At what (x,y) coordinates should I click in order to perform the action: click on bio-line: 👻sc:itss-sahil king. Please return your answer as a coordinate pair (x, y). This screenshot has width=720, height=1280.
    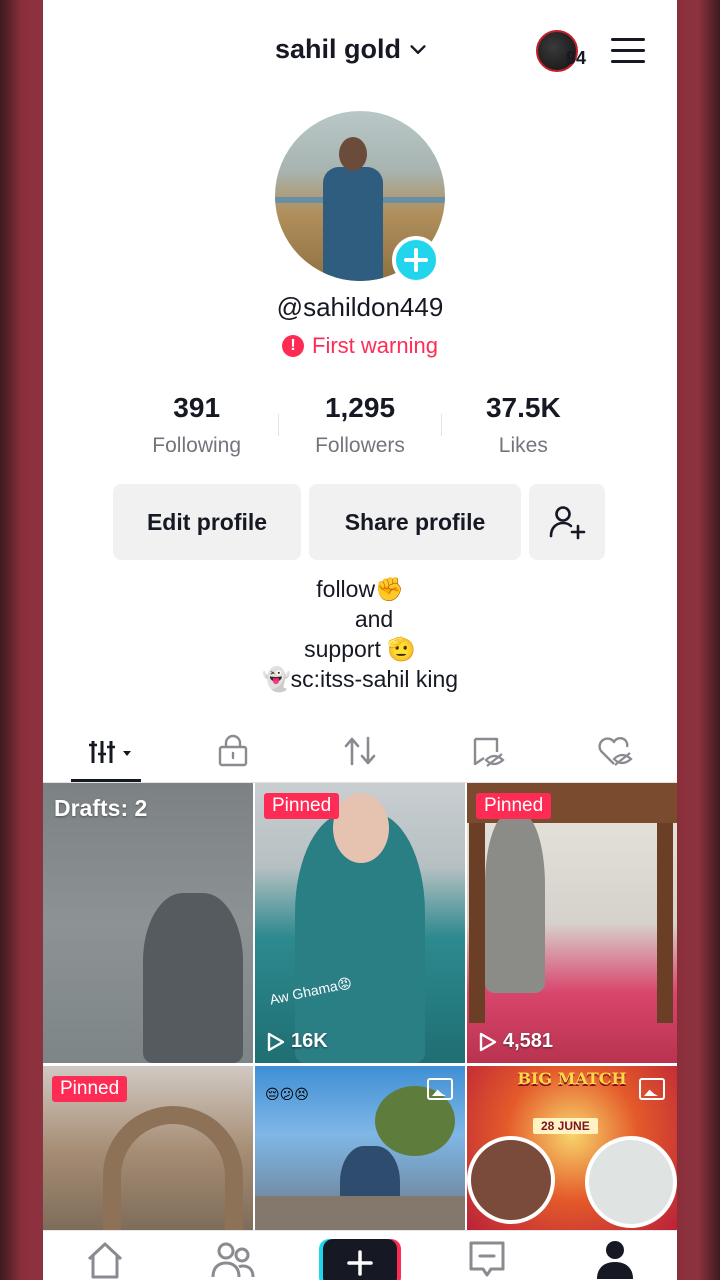
    Looking at the image, I should click on (360, 679).